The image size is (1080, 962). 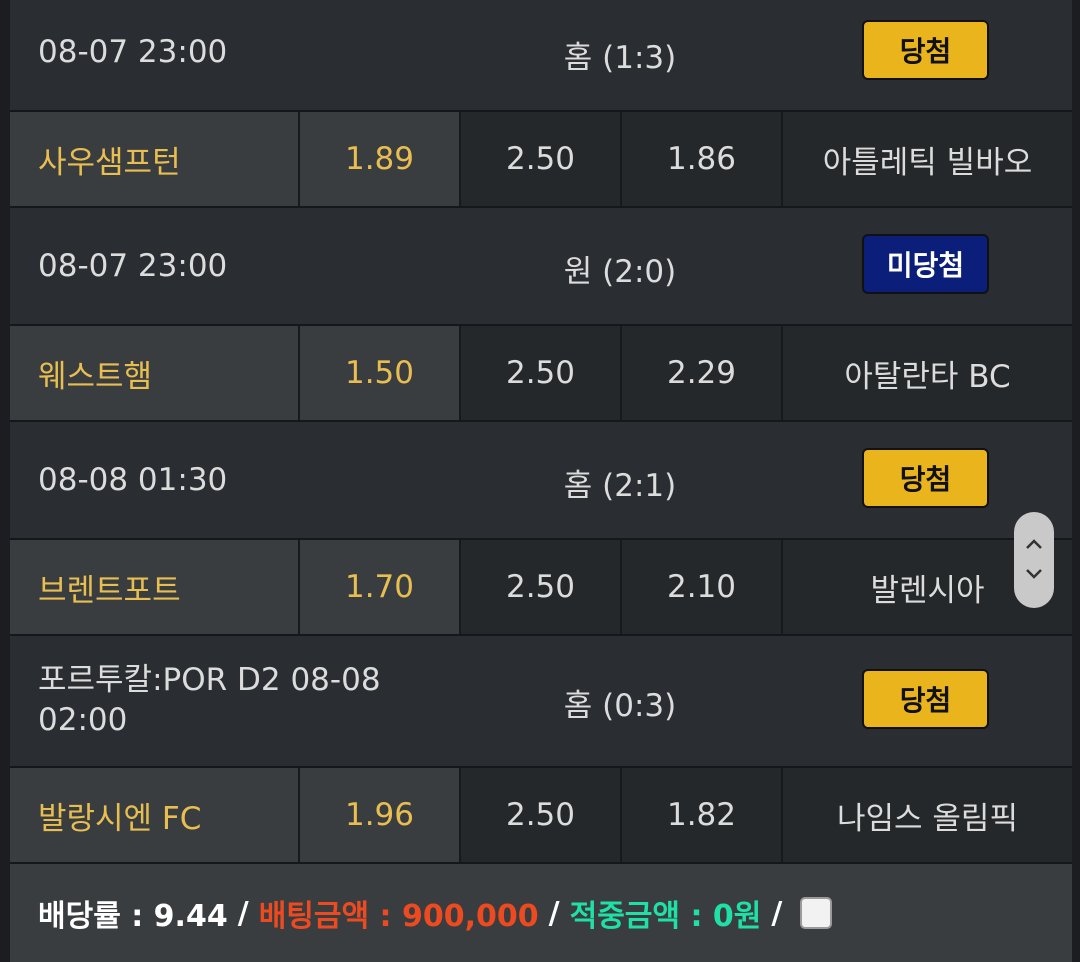 I want to click on odds-row: 브렌트포트 1.70 2.50 2.10 발렌시아, so click(x=541, y=588).